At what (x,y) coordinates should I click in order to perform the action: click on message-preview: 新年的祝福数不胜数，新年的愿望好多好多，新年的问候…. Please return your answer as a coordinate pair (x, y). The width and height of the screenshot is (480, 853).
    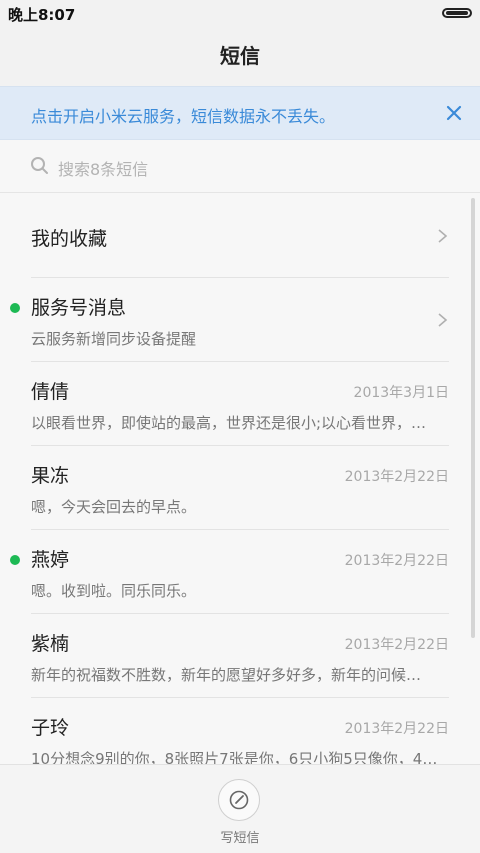
    Looking at the image, I should click on (226, 675).